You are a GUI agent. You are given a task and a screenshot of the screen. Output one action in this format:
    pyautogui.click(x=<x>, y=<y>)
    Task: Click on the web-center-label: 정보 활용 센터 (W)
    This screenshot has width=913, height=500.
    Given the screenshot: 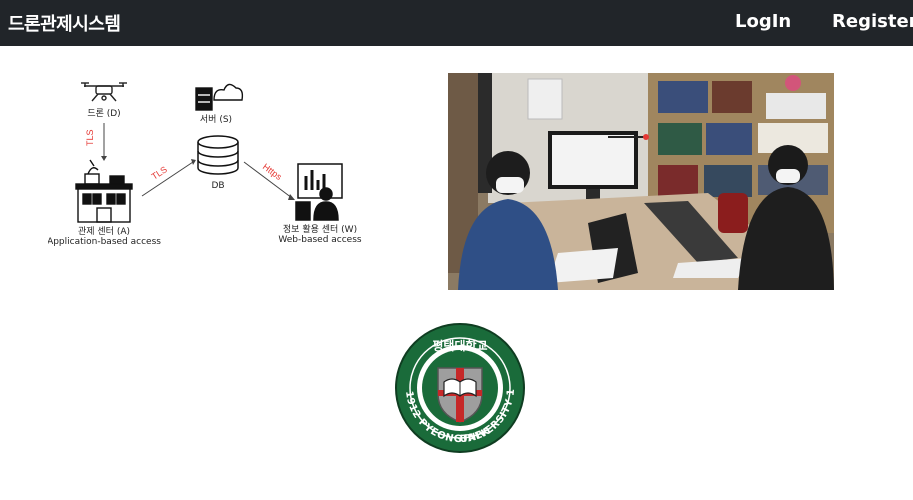 What is the action you would take?
    pyautogui.click(x=320, y=229)
    